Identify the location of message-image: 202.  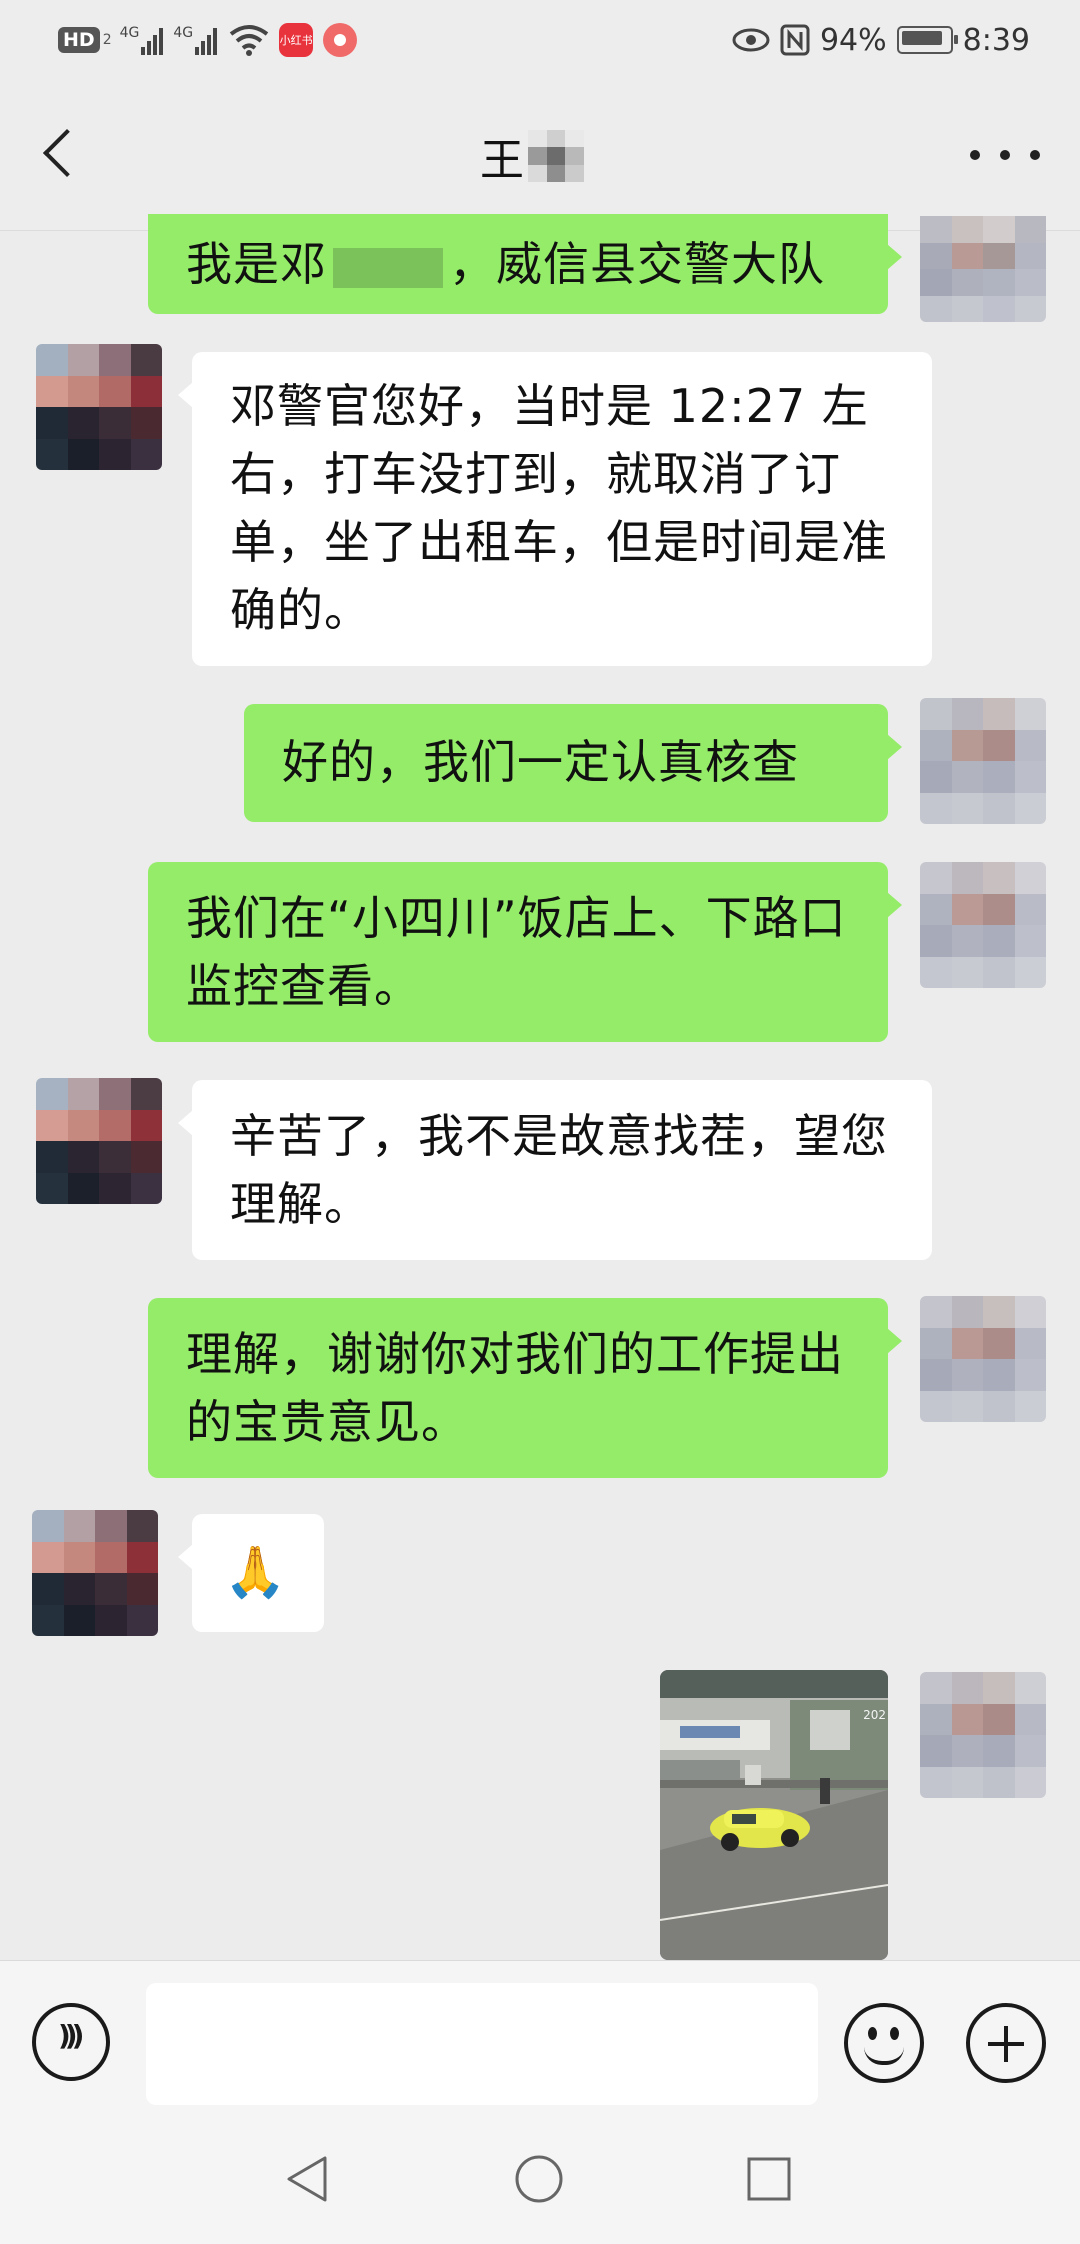
(774, 1815).